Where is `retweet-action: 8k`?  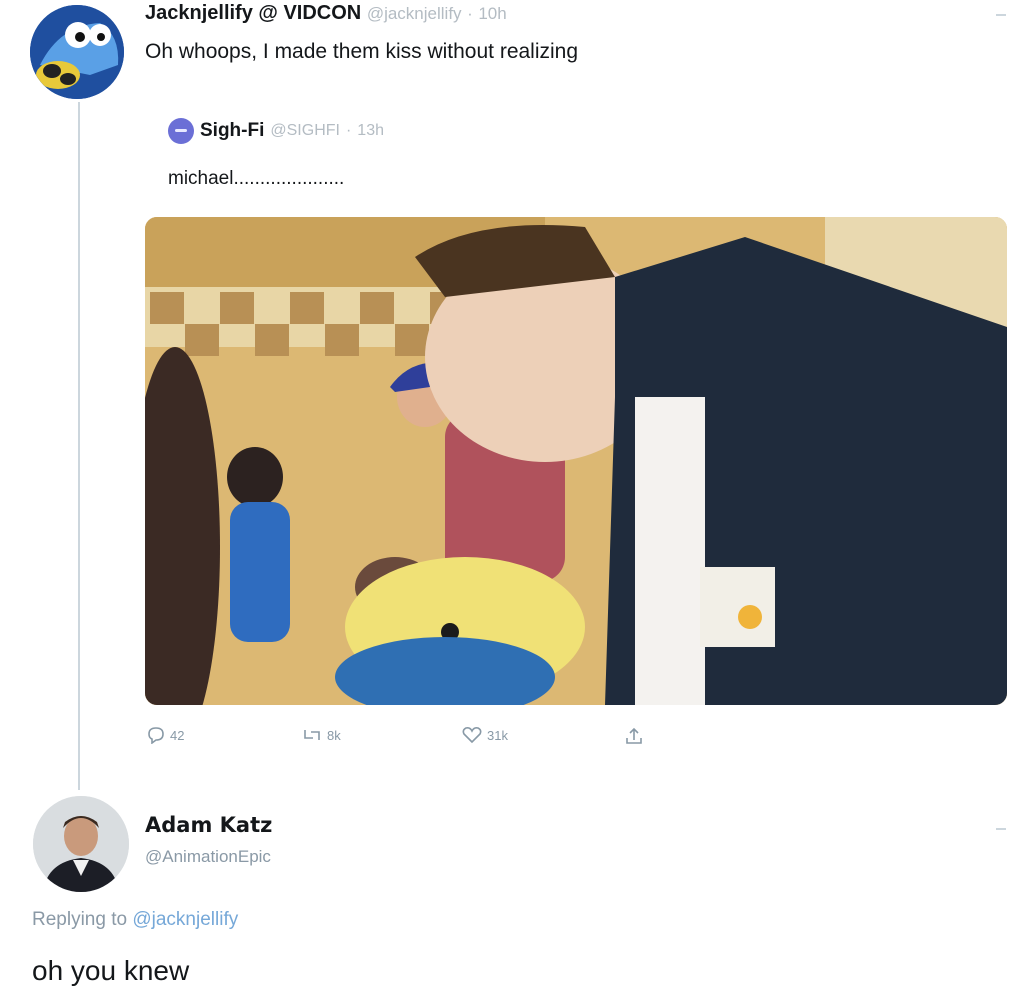
retweet-action: 8k is located at coordinates (321, 735).